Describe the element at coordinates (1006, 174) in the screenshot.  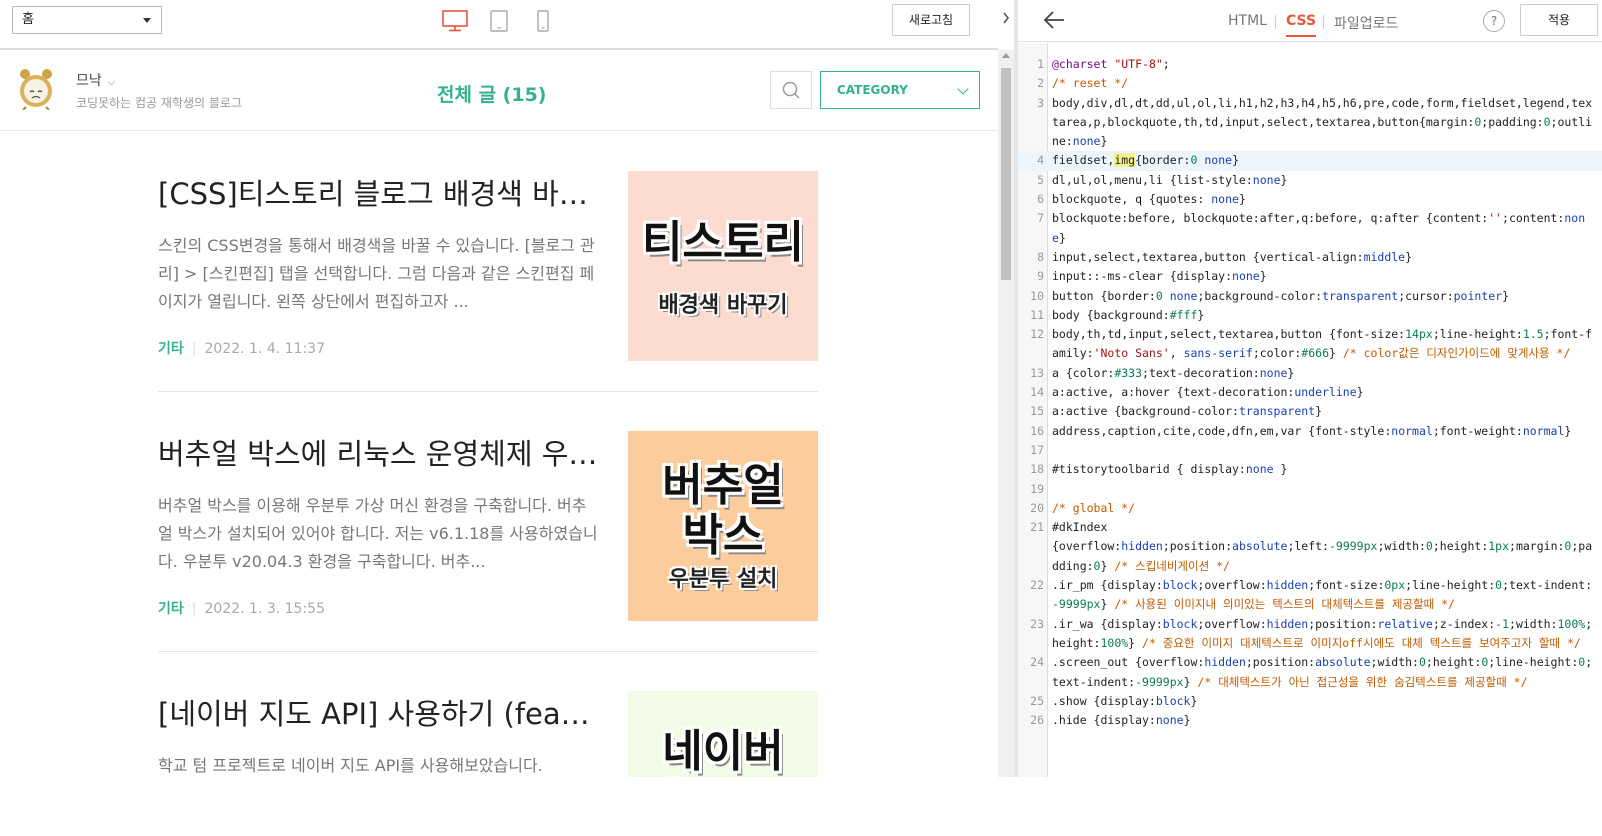
I see `scrollbar-thumb` at that location.